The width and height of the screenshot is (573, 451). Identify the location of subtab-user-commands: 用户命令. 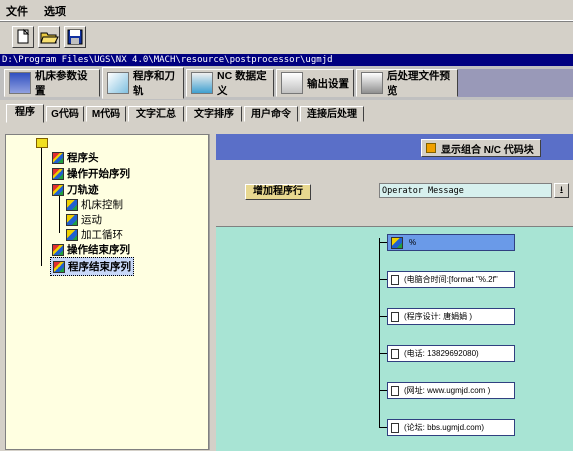
(271, 114).